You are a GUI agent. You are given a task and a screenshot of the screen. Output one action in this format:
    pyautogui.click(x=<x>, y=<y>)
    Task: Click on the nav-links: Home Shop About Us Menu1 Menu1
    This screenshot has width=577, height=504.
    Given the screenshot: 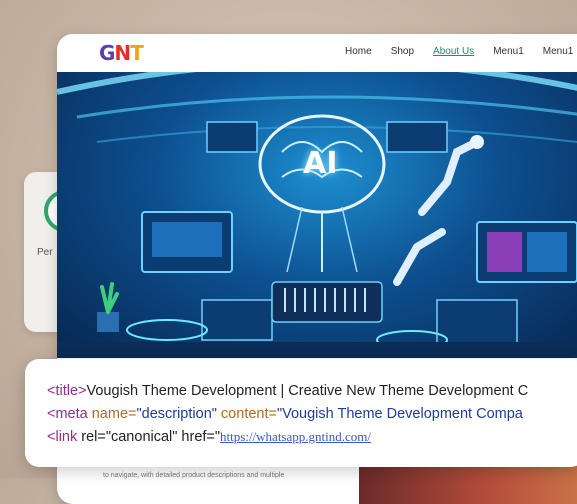 What is the action you would take?
    pyautogui.click(x=461, y=51)
    